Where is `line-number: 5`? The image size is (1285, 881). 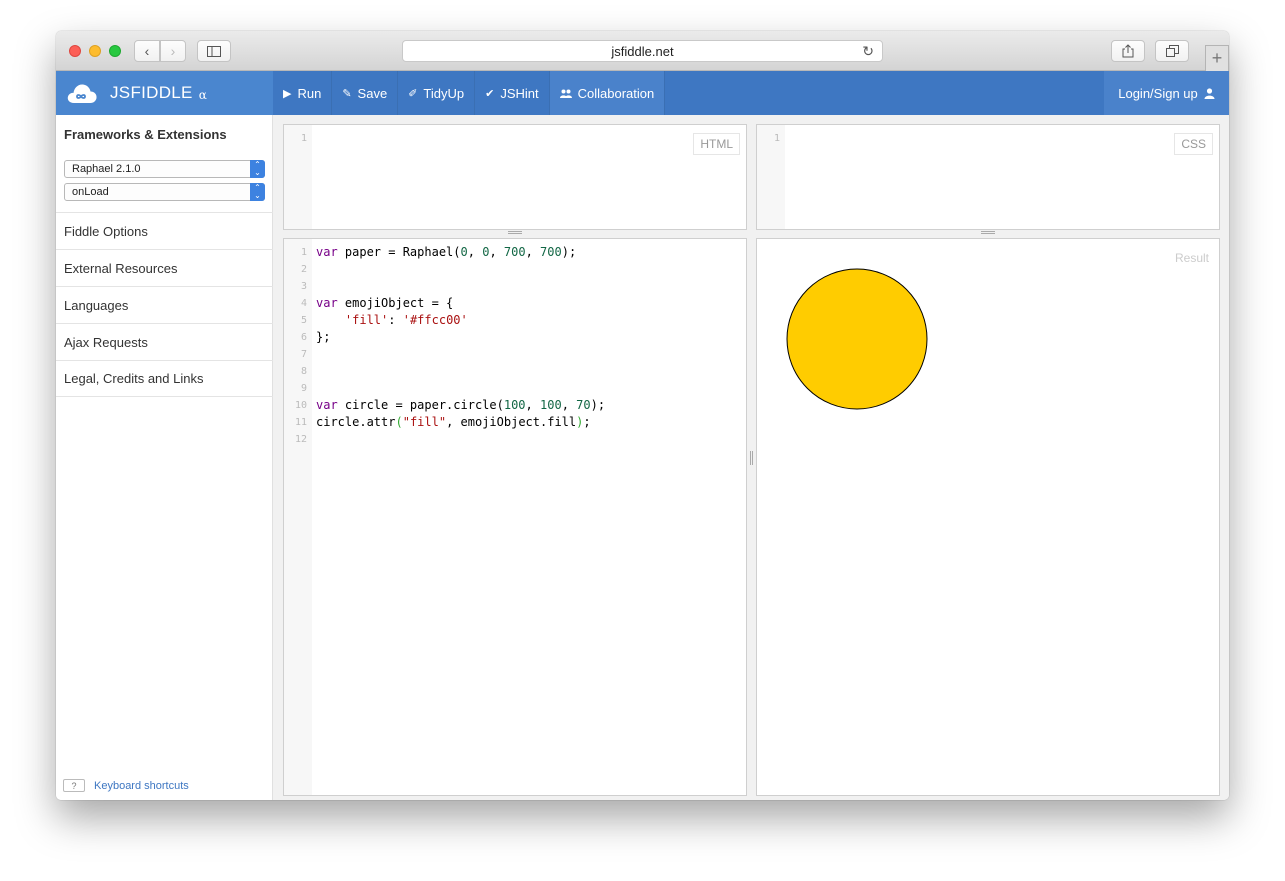
line-number: 5 is located at coordinates (303, 320).